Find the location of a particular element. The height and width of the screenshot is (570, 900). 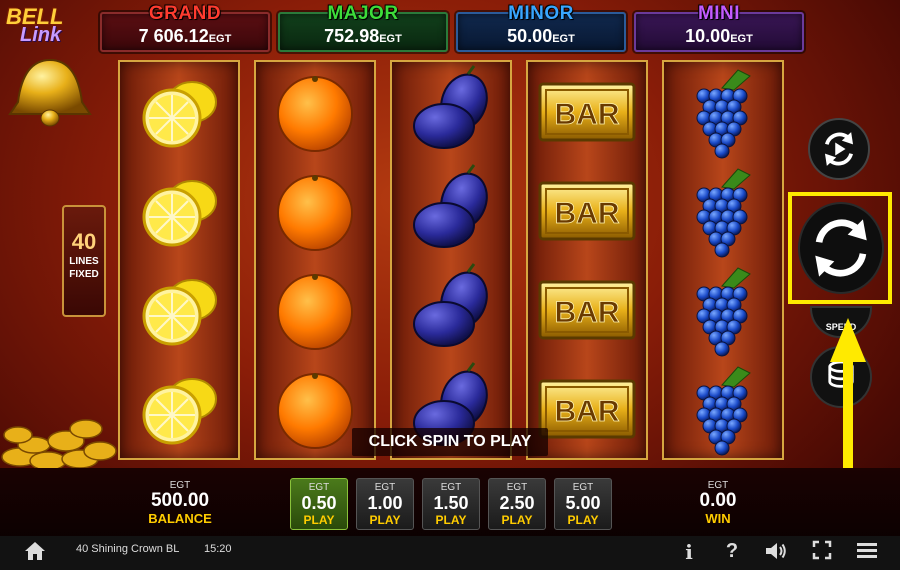

jackpot-grand-label: GRAND is located at coordinates (185, 13).